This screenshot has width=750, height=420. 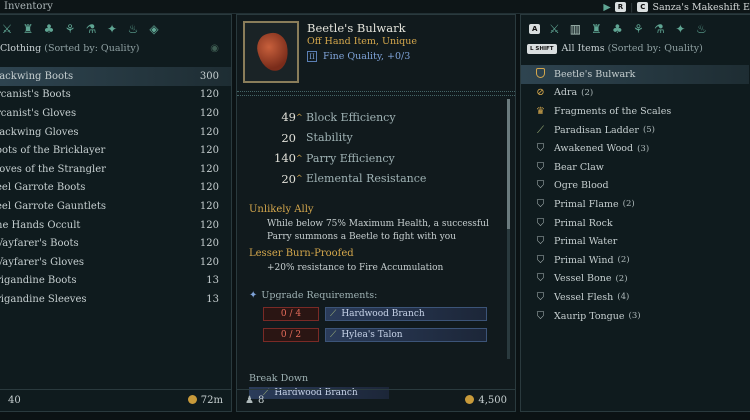 I want to click on left-subtitle: Clothing (Sorted by: Quality), so click(x=69, y=48).